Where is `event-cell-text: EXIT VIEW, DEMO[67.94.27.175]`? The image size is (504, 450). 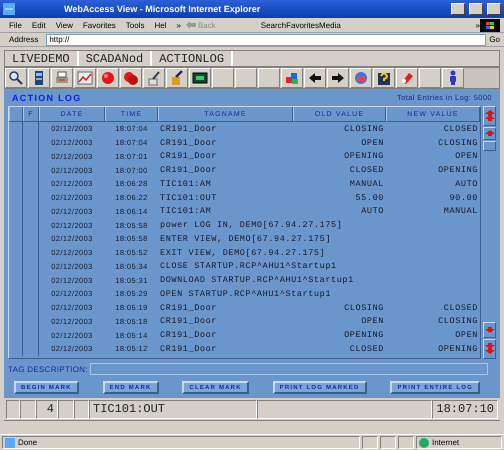 event-cell-text: EXIT VIEW, DEMO[67.94.27.175] is located at coordinates (242, 253).